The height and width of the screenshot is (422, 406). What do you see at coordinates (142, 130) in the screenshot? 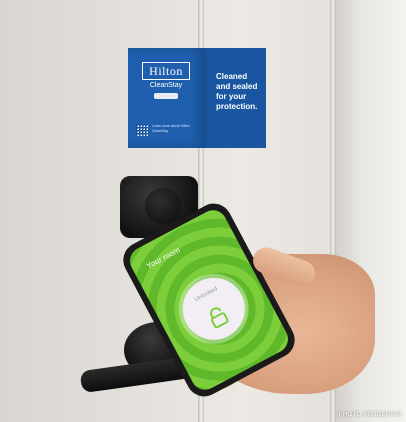
I see `qr-code` at bounding box center [142, 130].